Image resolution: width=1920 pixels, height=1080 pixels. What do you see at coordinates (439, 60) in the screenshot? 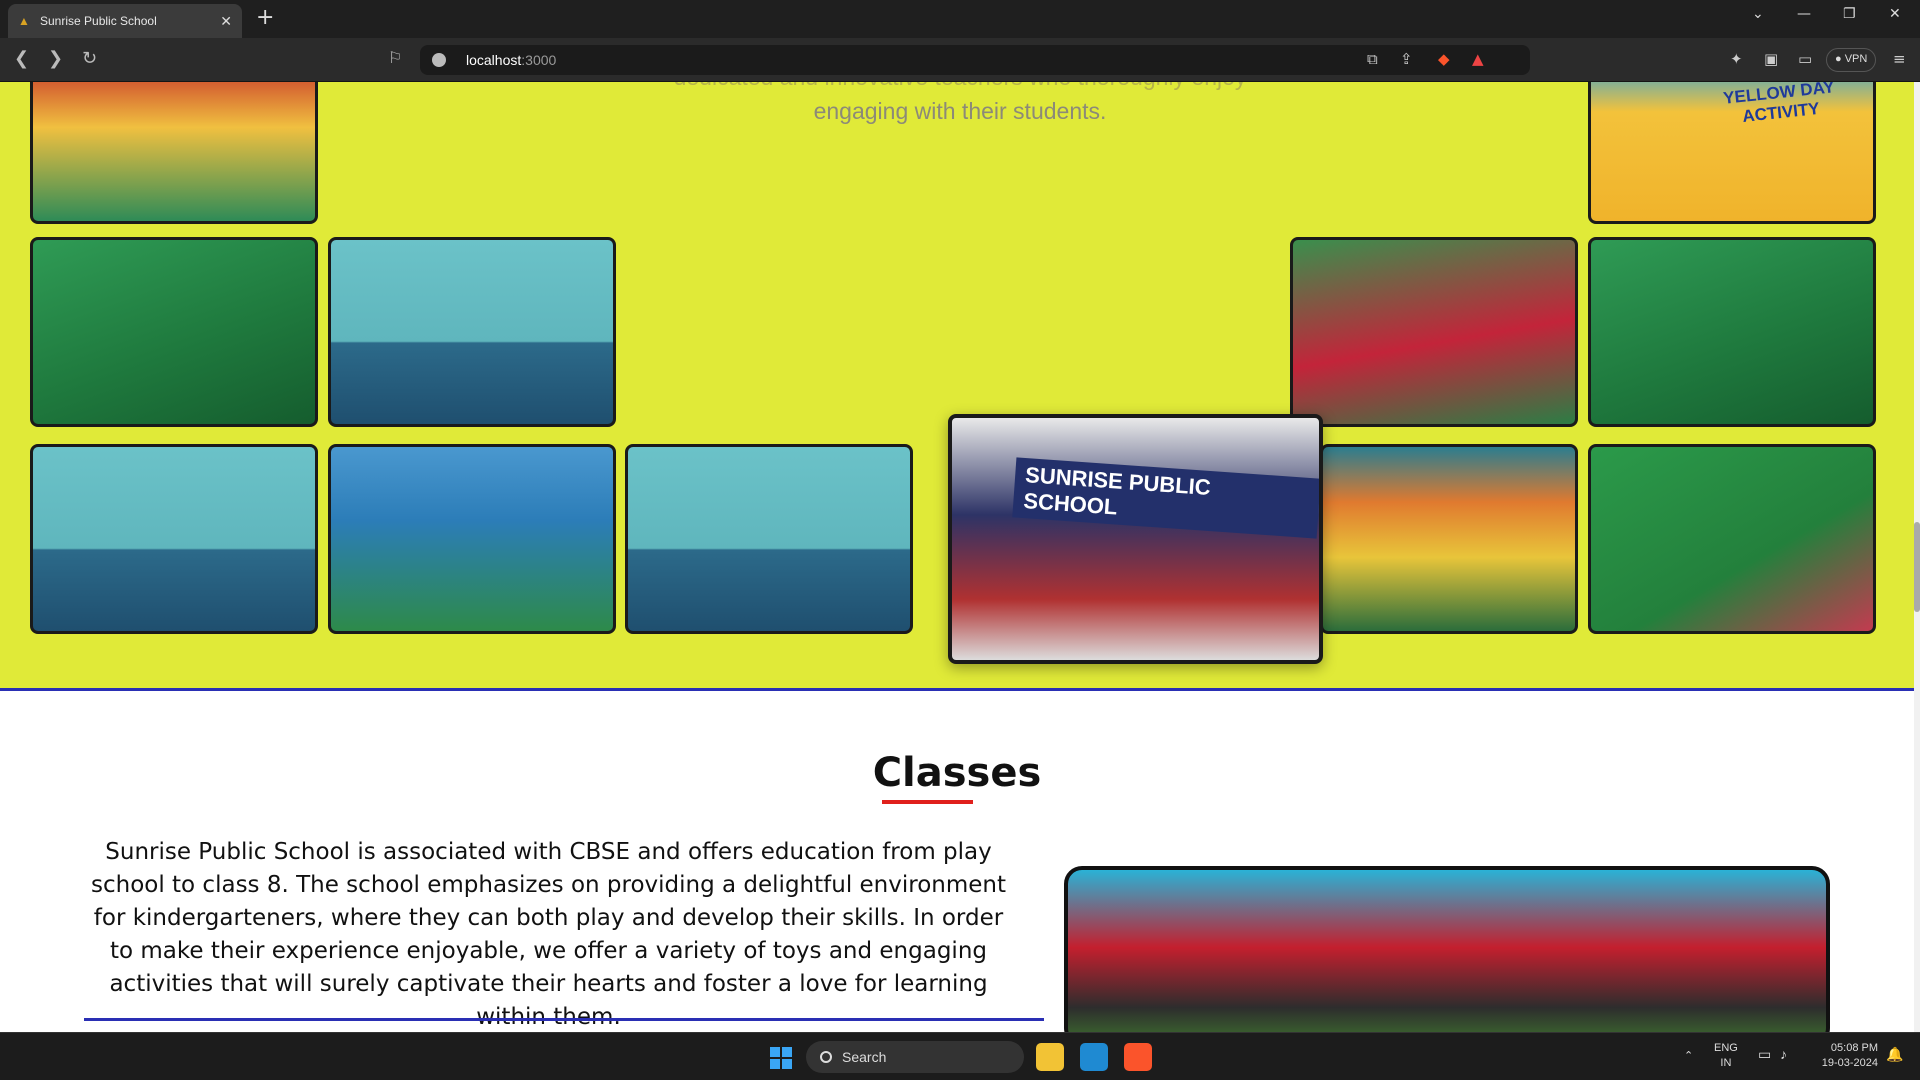
I see `site-info-icon` at bounding box center [439, 60].